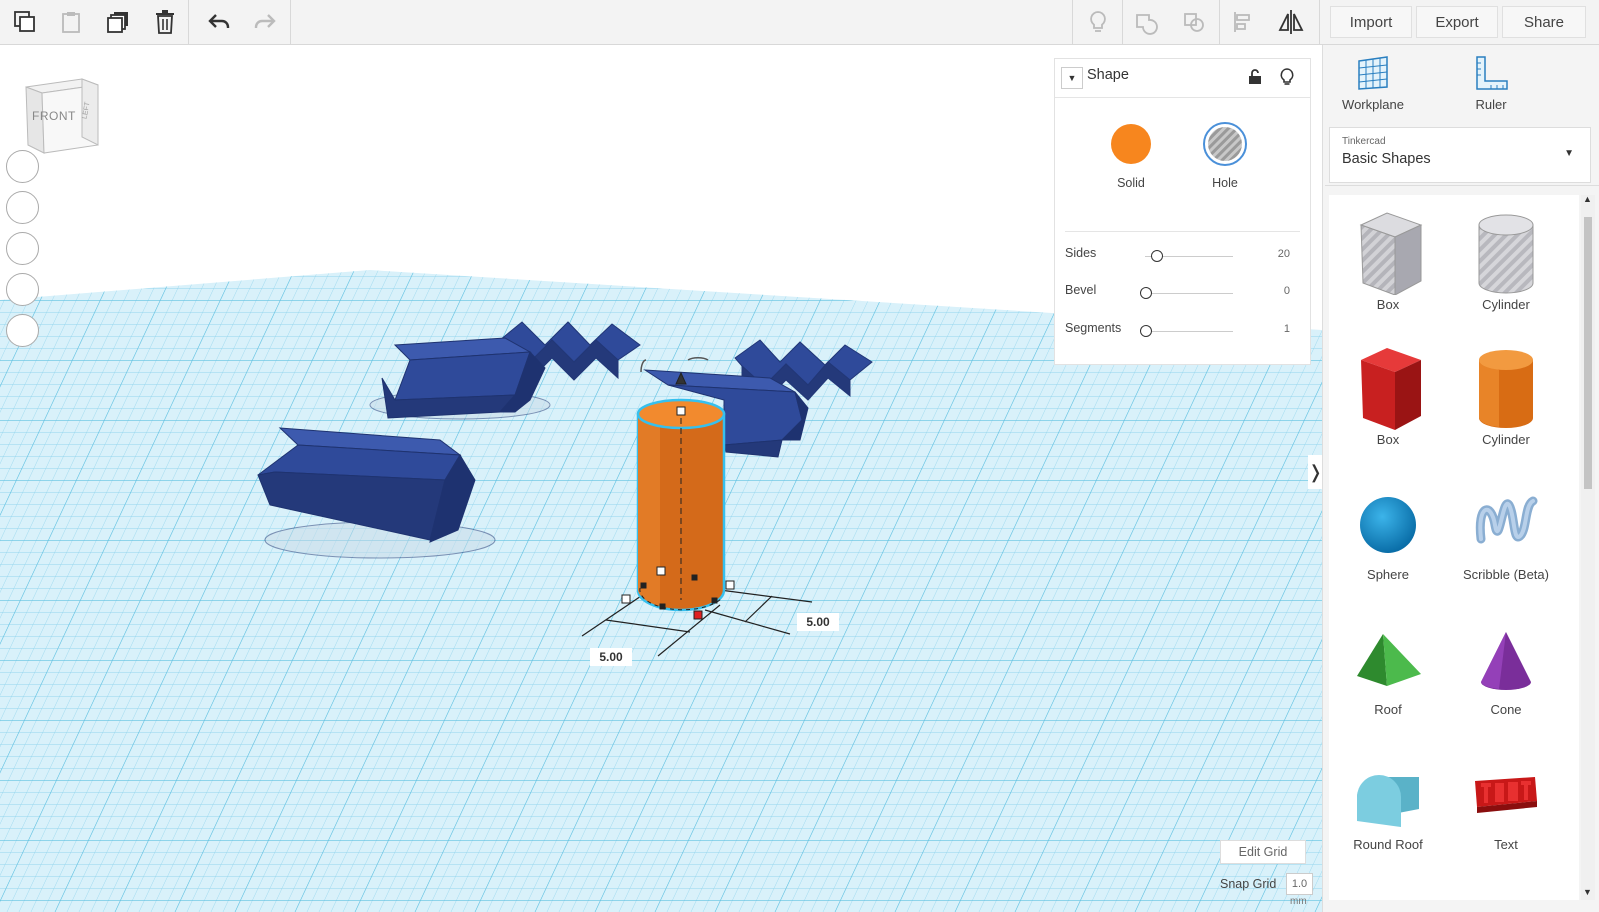 This screenshot has height=912, width=1599. I want to click on bevel-slider-knob, so click(1146, 293).